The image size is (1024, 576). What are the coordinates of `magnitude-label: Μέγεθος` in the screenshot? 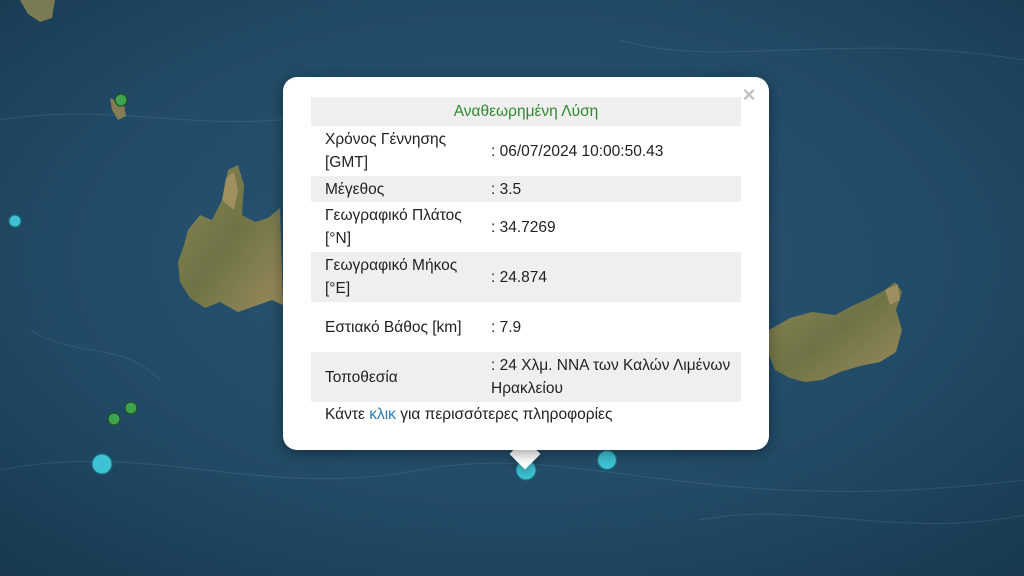 It's located at (394, 189).